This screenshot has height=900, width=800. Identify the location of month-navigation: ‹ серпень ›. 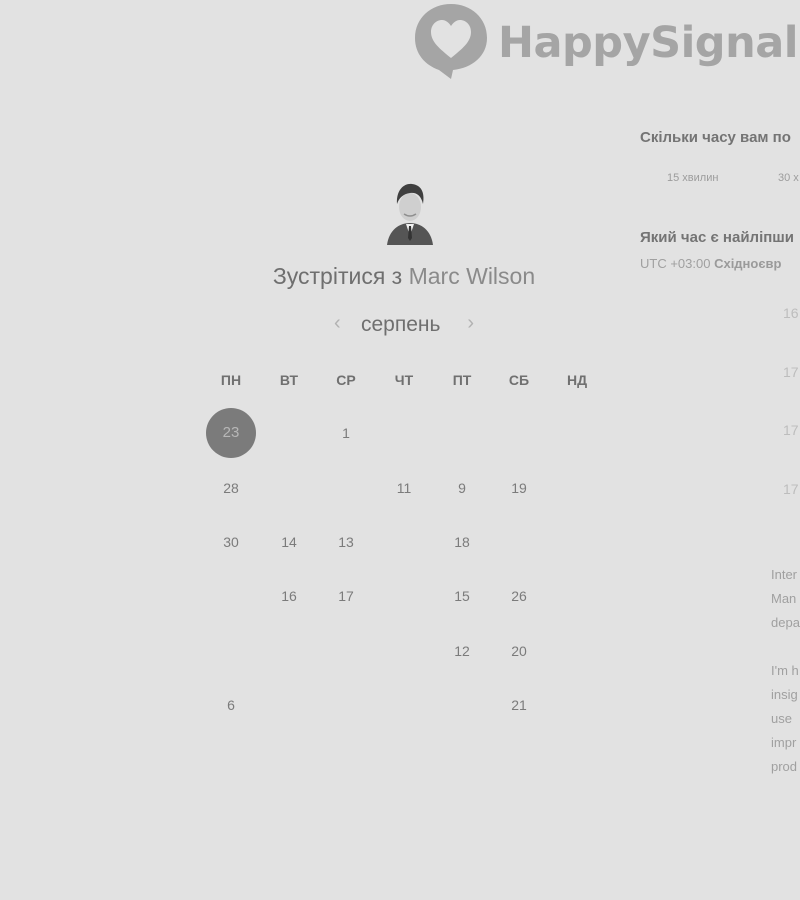
(407, 326).